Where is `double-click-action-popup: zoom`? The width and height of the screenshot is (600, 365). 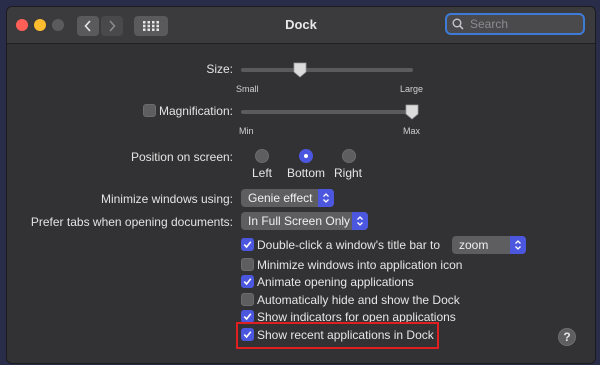 double-click-action-popup: zoom is located at coordinates (489, 245).